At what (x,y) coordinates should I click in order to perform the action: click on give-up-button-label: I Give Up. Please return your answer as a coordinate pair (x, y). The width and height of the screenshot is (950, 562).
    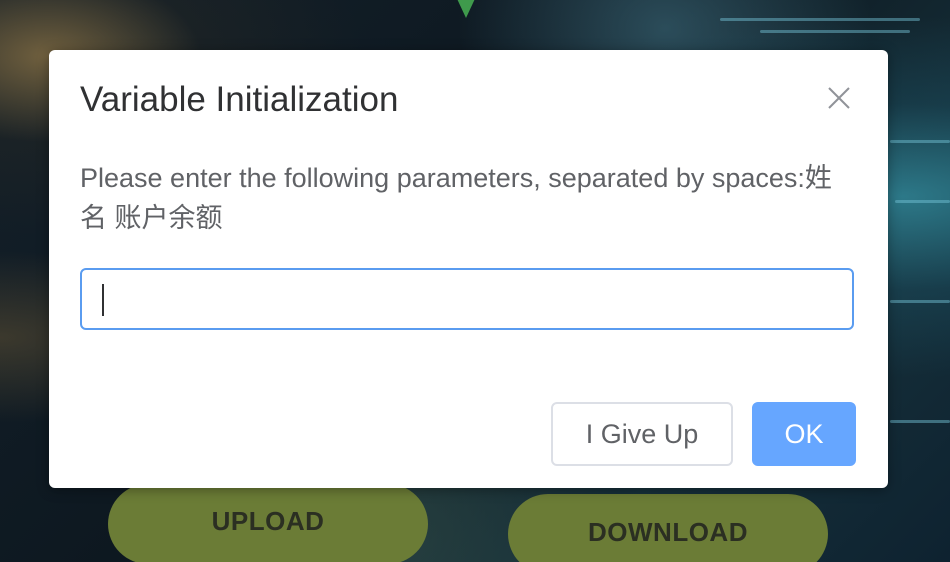
    Looking at the image, I should click on (642, 433).